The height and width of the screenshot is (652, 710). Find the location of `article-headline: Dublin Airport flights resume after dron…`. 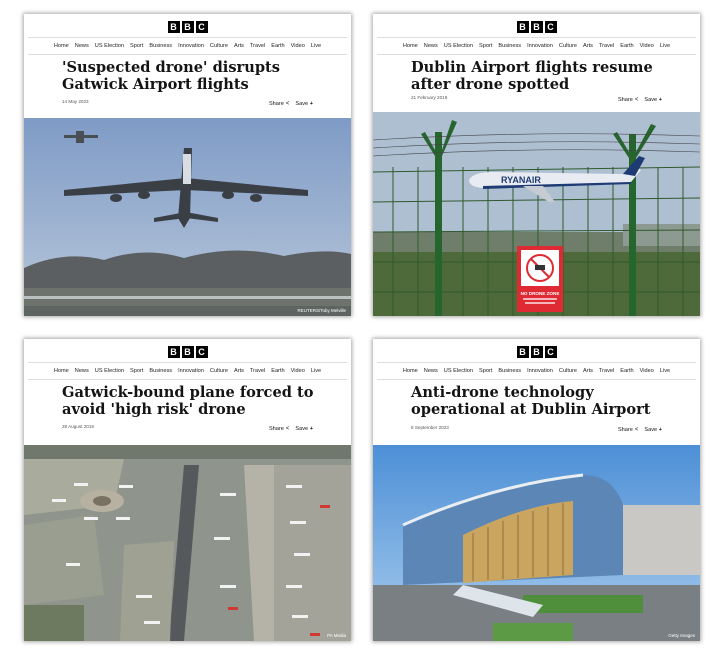

article-headline: Dublin Airport flights resume after dron… is located at coordinates (532, 76).